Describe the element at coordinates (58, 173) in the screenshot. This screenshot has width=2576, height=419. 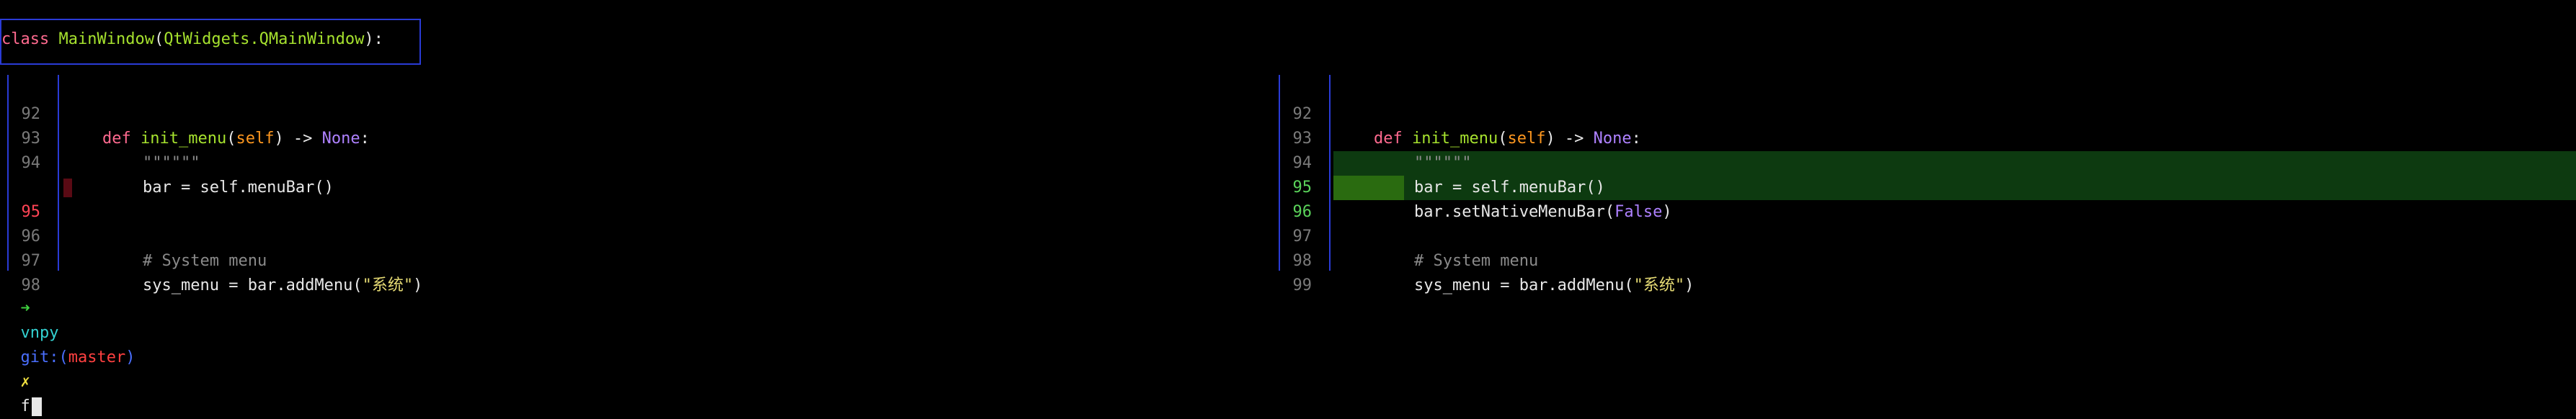
I see `left-gutter-right-border` at that location.